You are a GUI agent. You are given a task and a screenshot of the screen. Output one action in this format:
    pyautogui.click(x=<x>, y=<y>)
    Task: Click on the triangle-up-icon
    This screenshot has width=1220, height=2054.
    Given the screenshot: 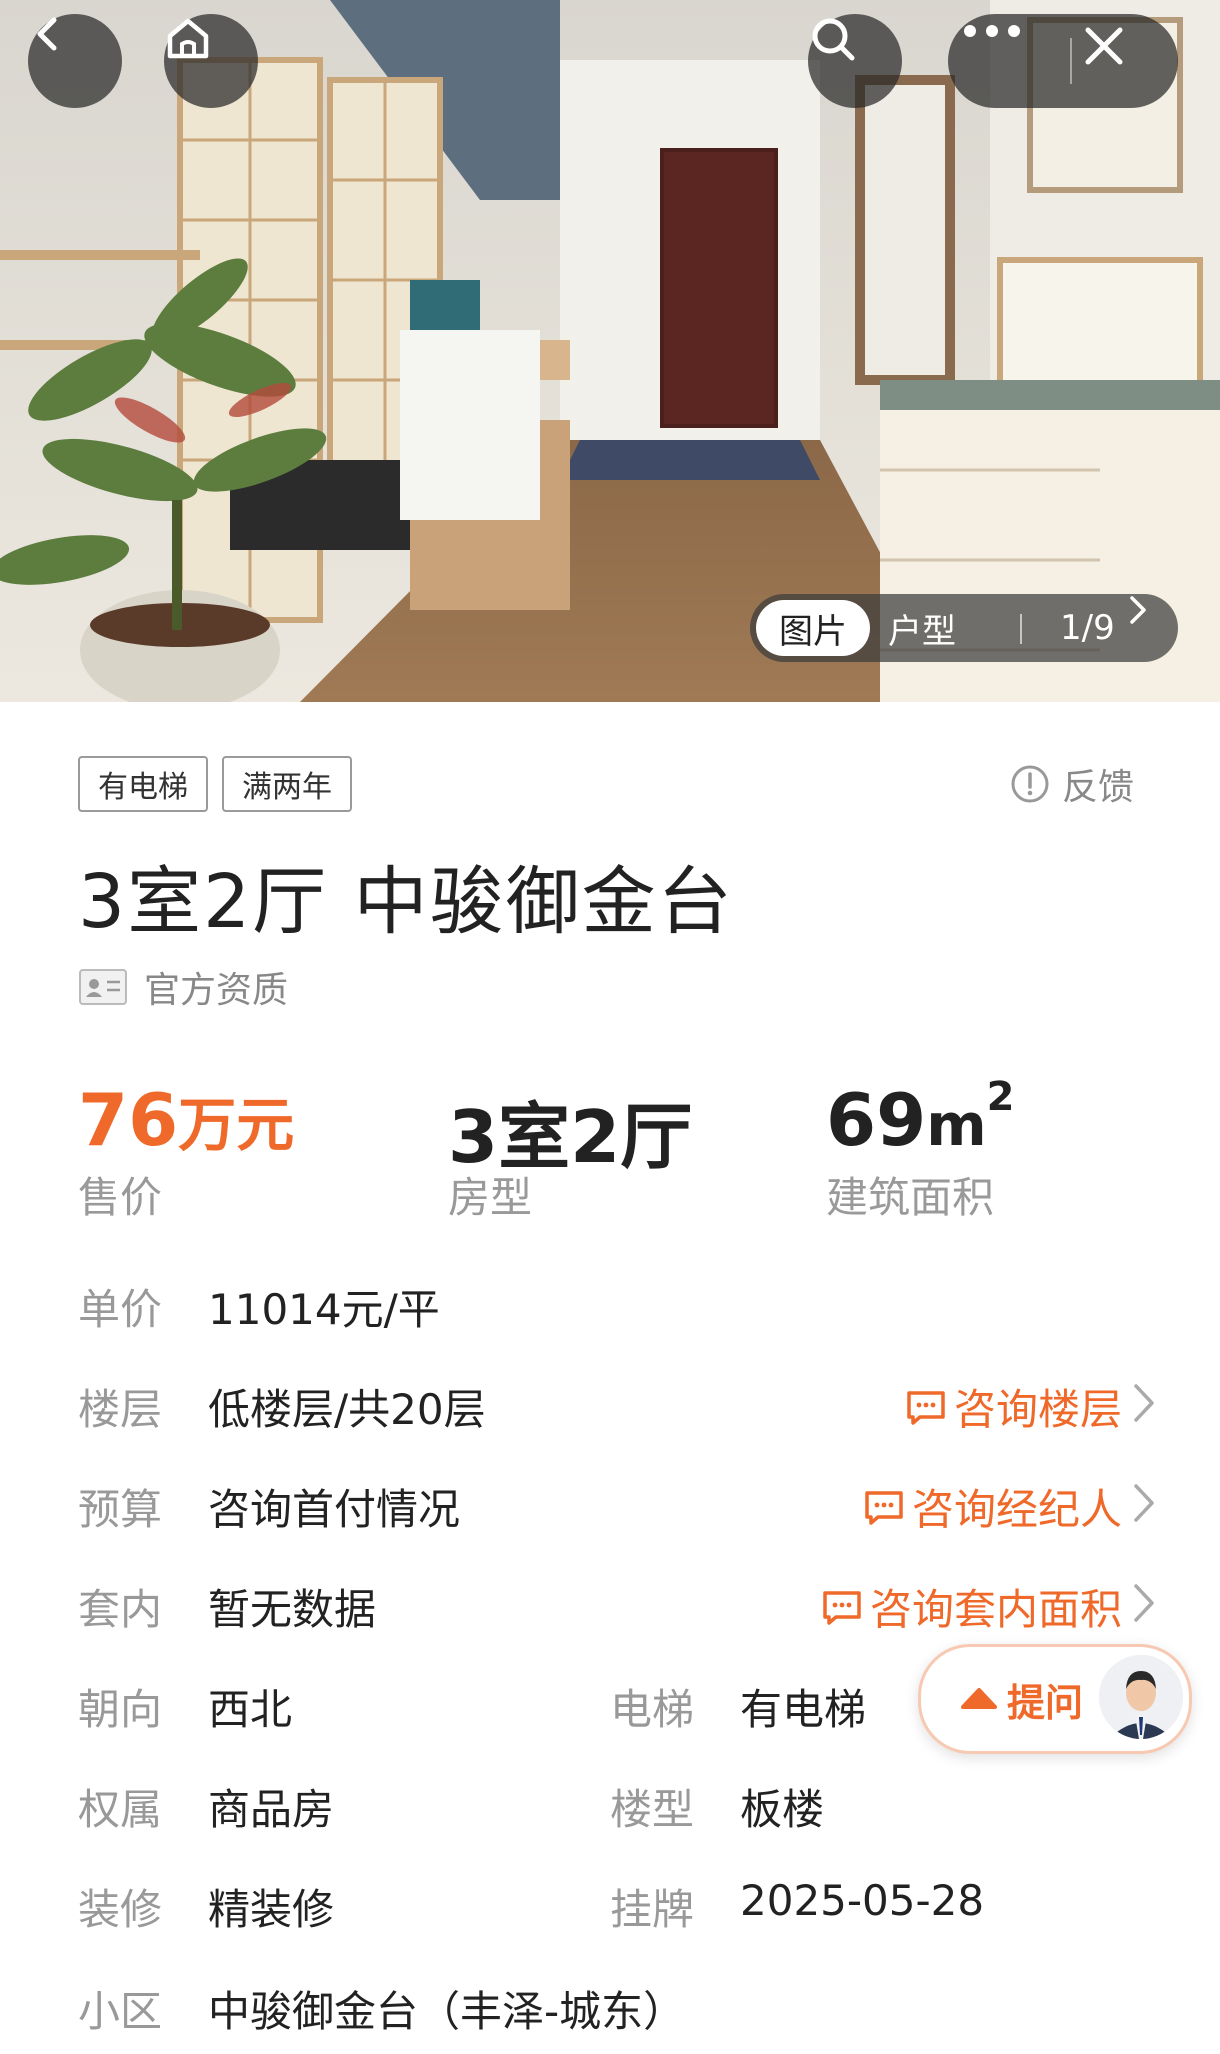 What is the action you would take?
    pyautogui.click(x=979, y=1698)
    